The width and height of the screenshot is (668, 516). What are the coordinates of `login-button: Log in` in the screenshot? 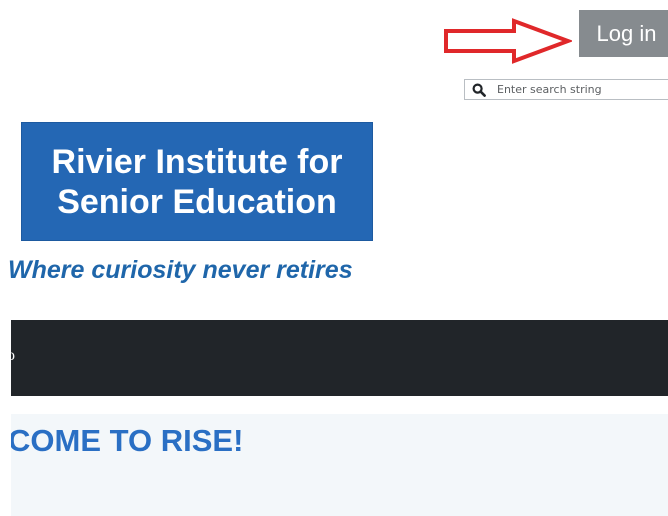 It's located at (623, 33).